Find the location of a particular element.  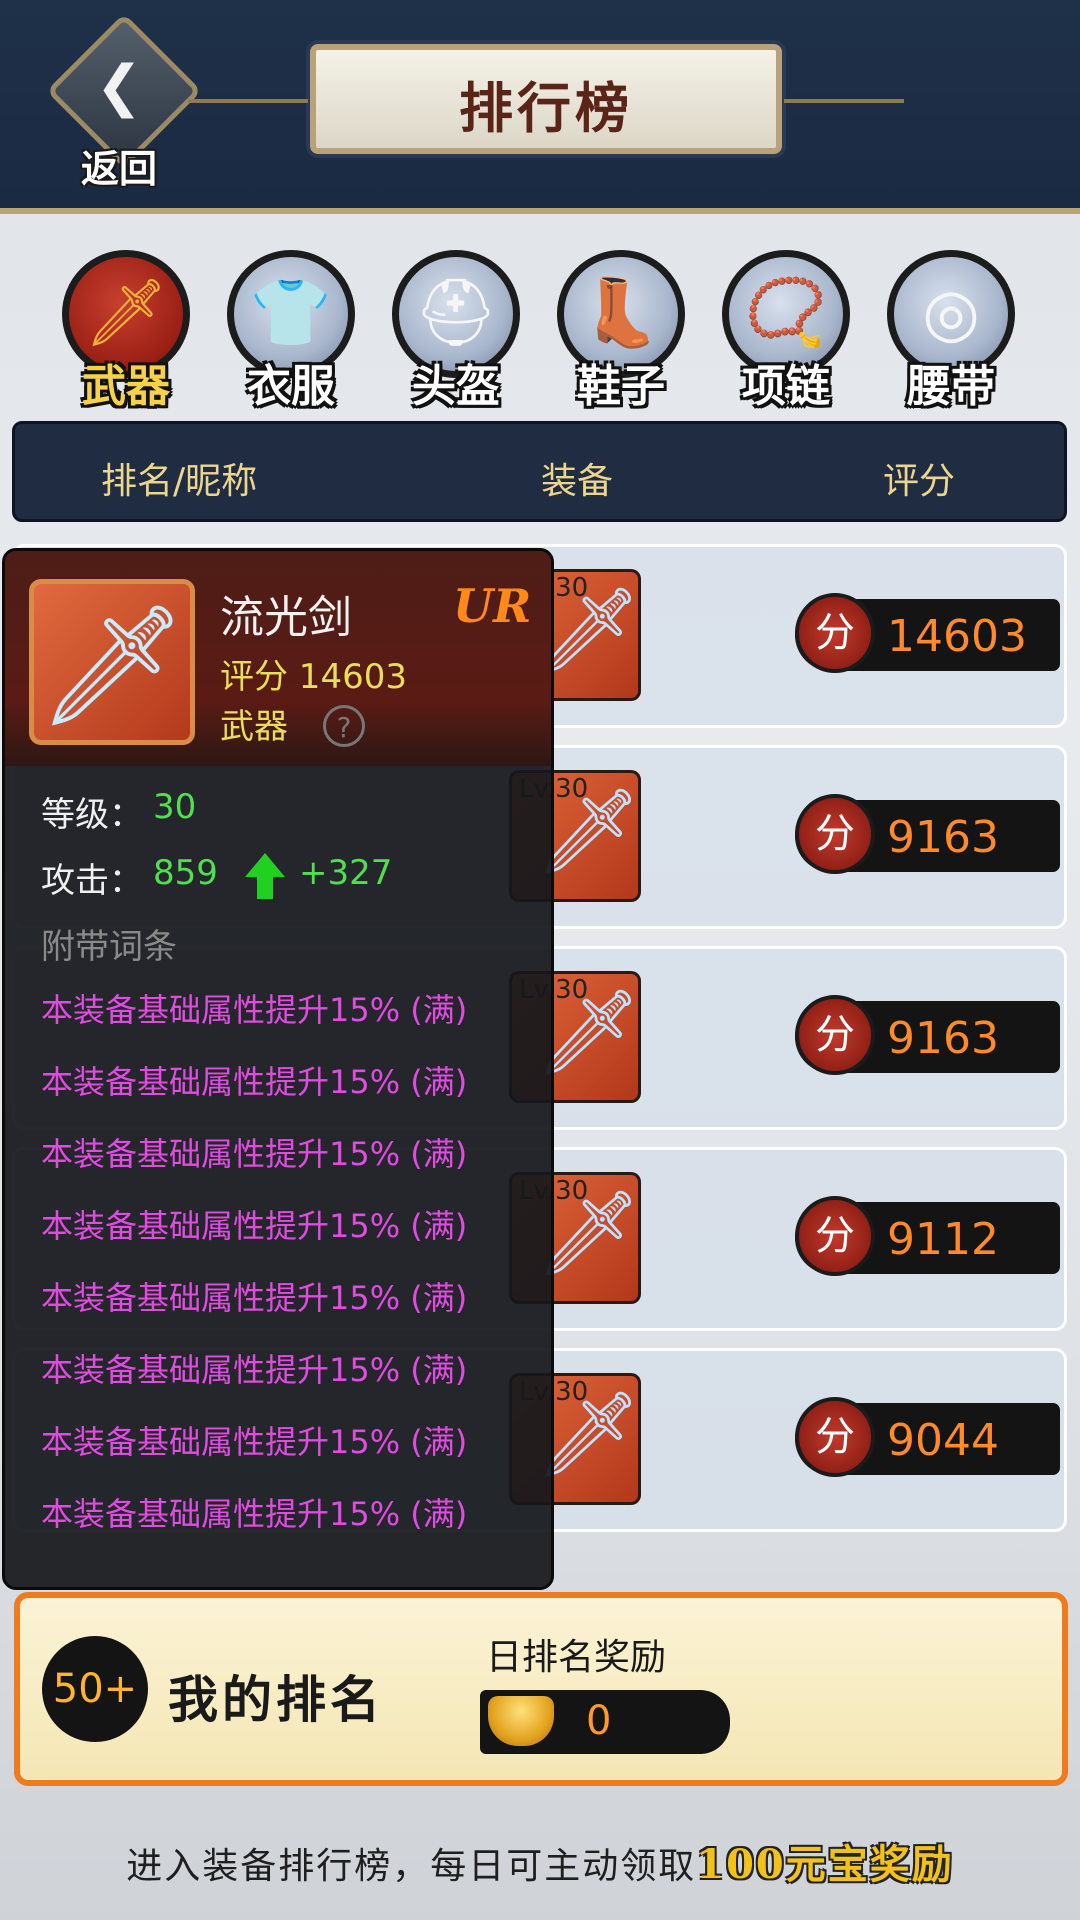

belt-icon: ◎ is located at coordinates (951, 312).